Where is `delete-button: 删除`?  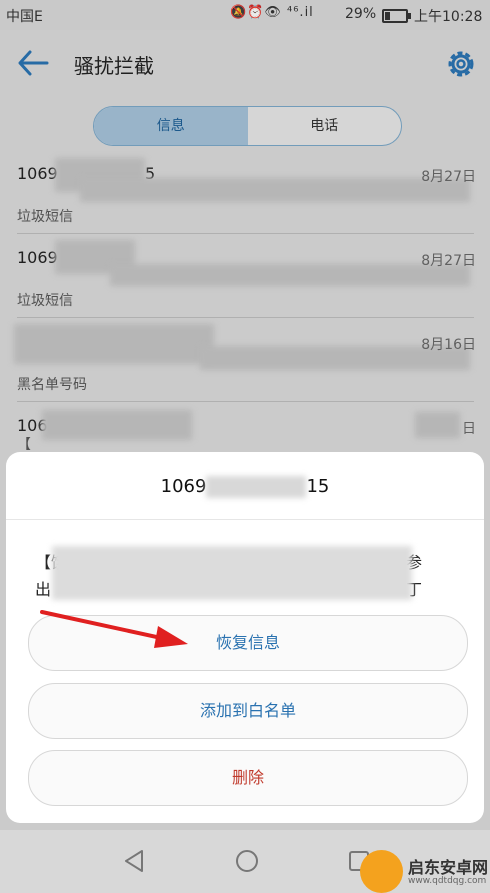 delete-button: 删除 is located at coordinates (248, 778).